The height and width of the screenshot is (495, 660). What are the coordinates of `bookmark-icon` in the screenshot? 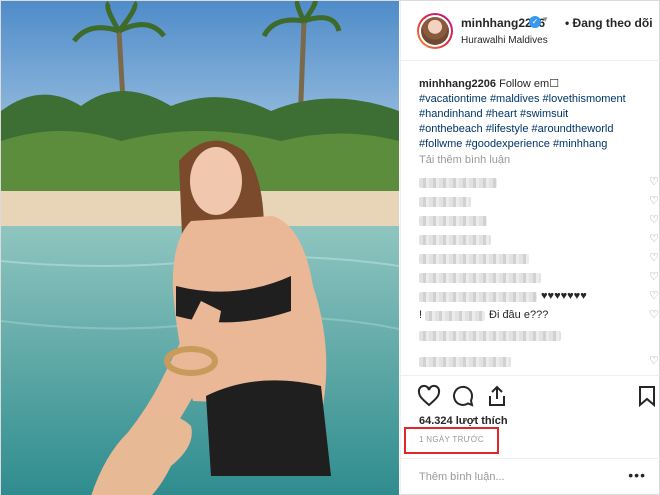 It's located at (647, 396).